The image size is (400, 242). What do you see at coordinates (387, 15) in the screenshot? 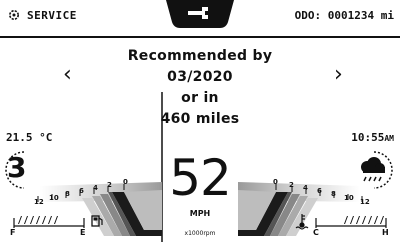
I see `odometer-unit: mi` at bounding box center [387, 15].